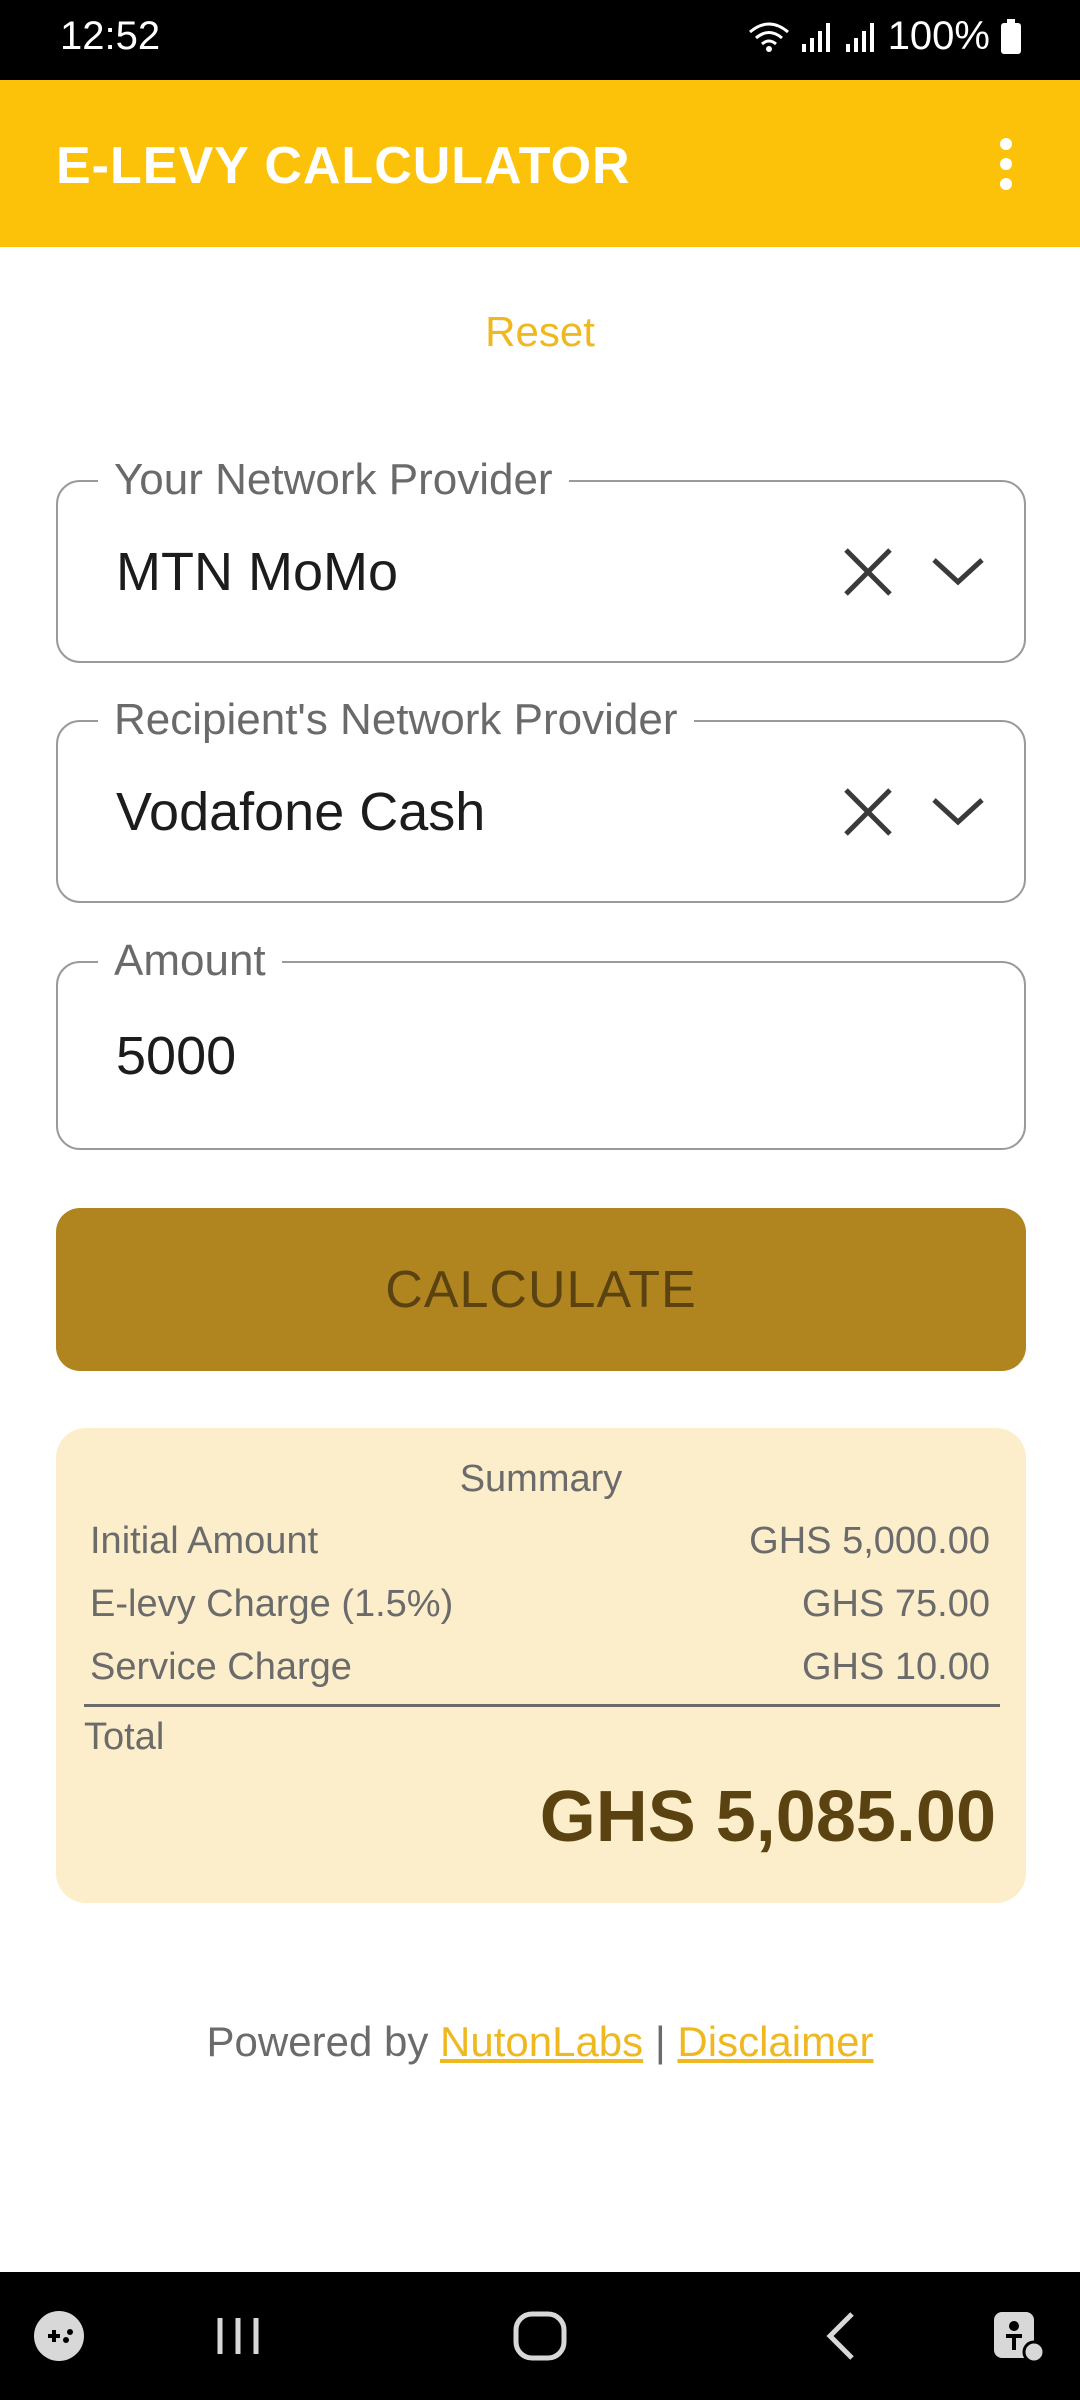  I want to click on status-bar: 12:52 100%, so click(540, 40).